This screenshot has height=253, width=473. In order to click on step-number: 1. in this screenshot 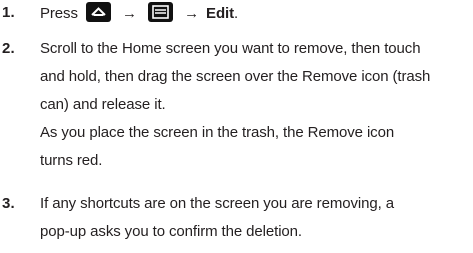, I will do `click(8, 12)`.